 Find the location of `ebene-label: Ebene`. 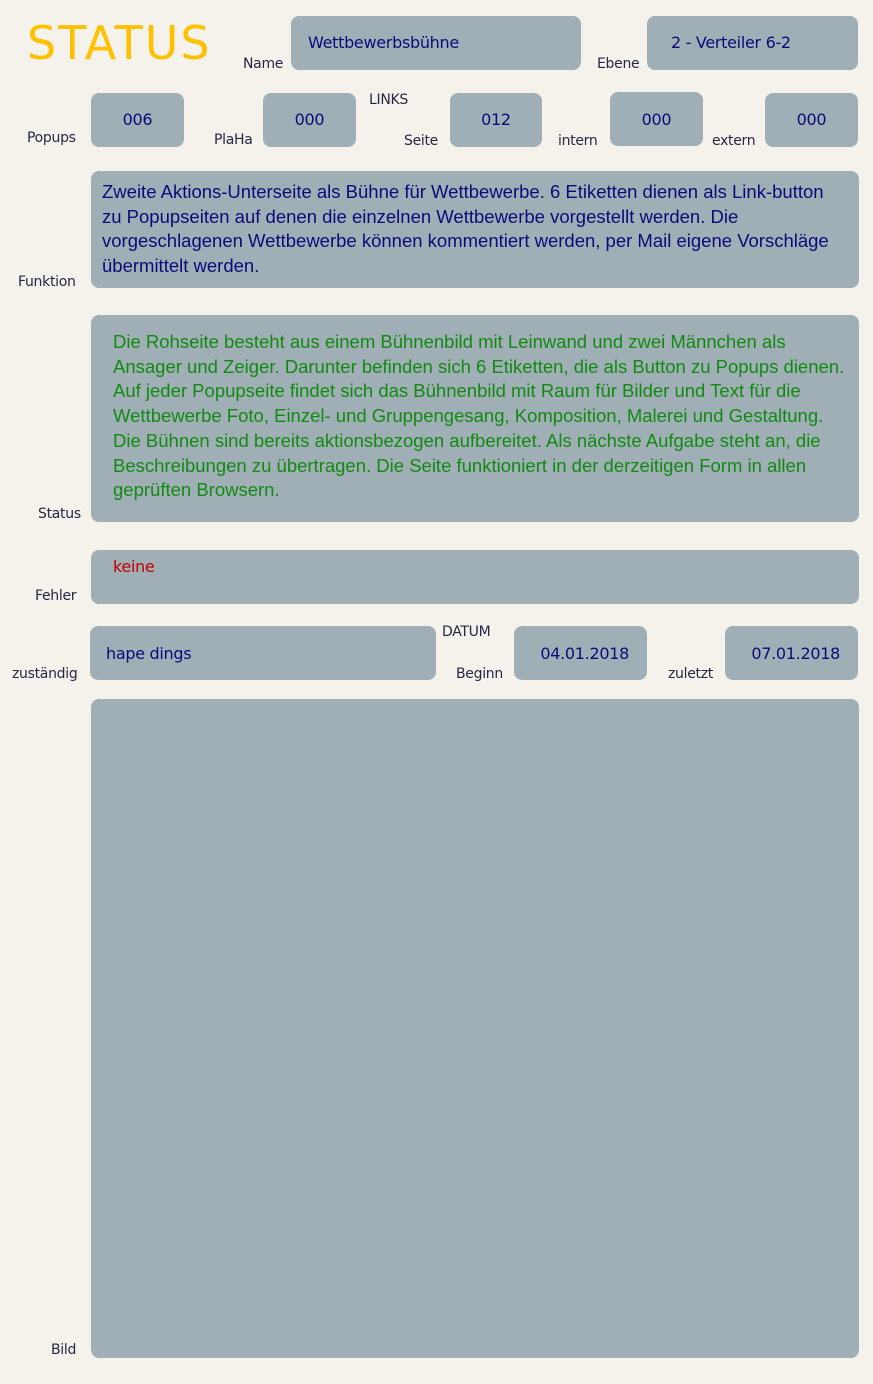

ebene-label: Ebene is located at coordinates (618, 64).